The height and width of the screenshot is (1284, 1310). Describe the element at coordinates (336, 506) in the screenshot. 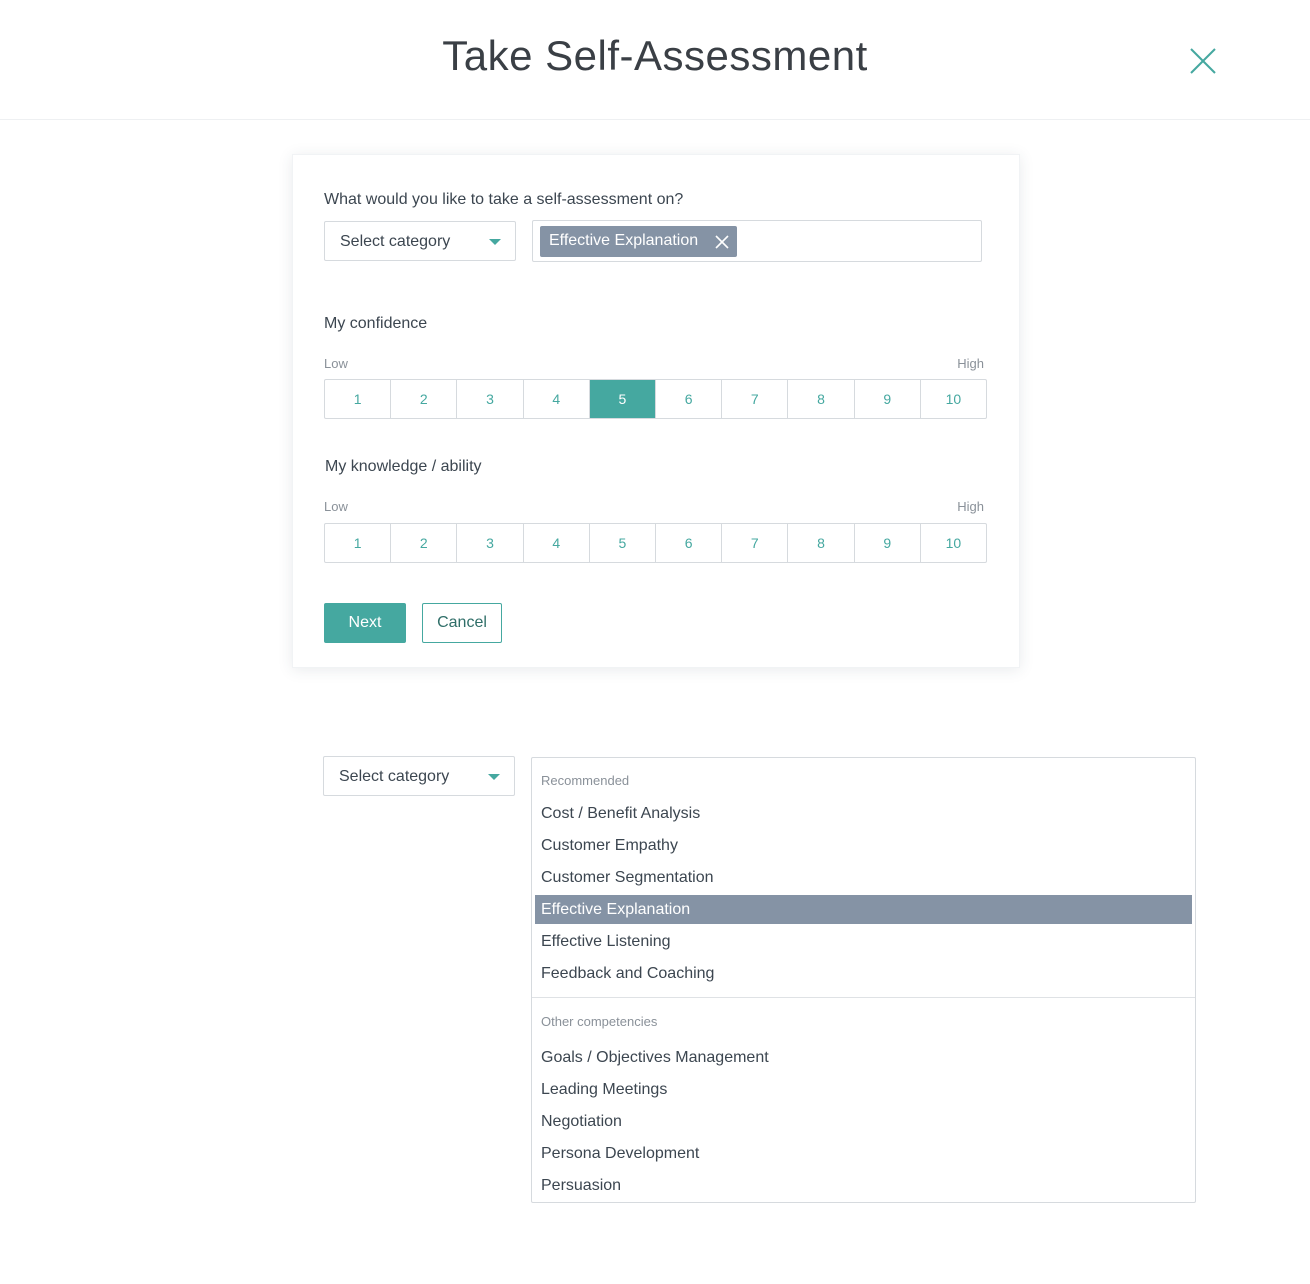

I see `knowledge-low-label: Low` at that location.